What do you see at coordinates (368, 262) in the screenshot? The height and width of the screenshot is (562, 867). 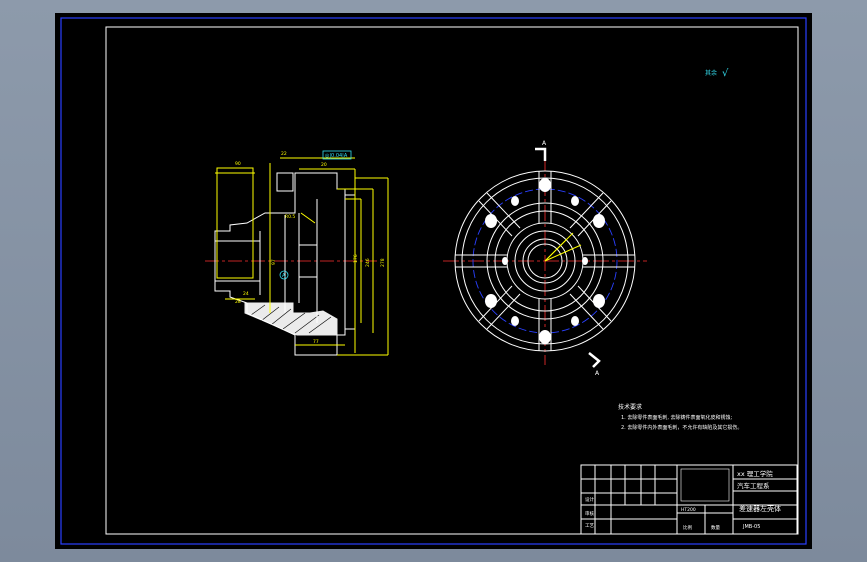 I see `svg-text: 246` at bounding box center [368, 262].